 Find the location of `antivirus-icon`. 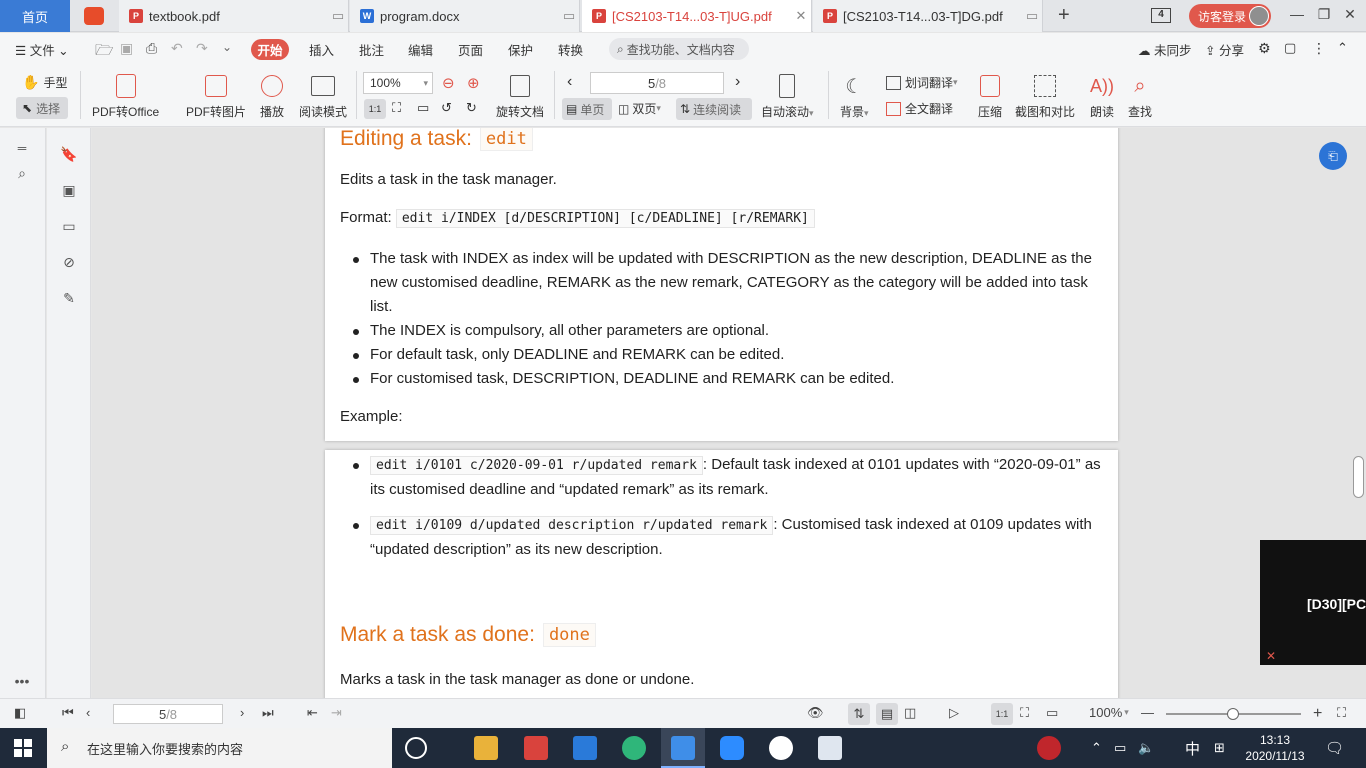

antivirus-icon is located at coordinates (1049, 748).